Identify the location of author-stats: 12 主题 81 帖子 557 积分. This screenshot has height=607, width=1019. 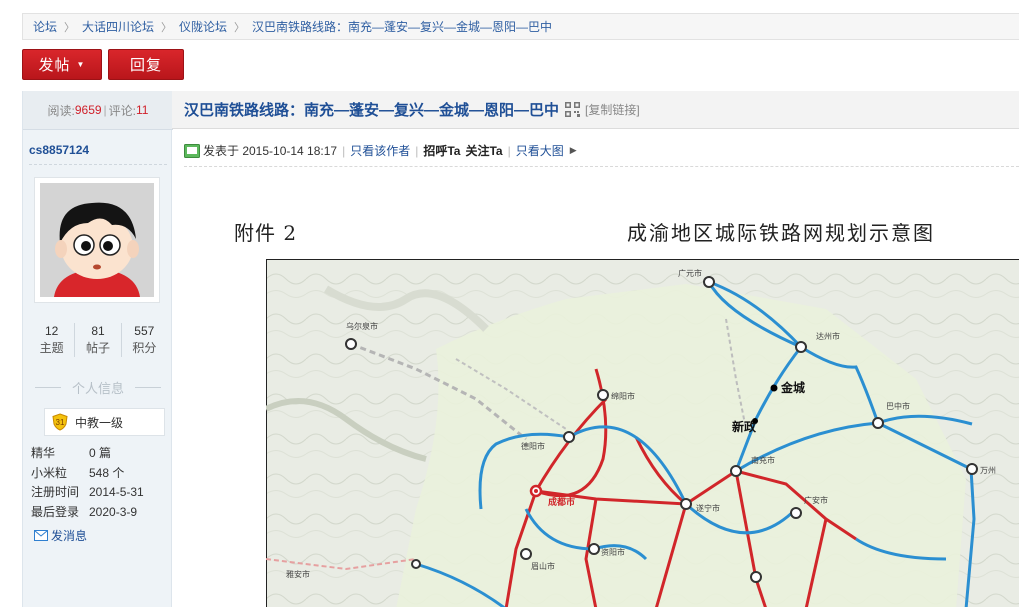
(98, 340).